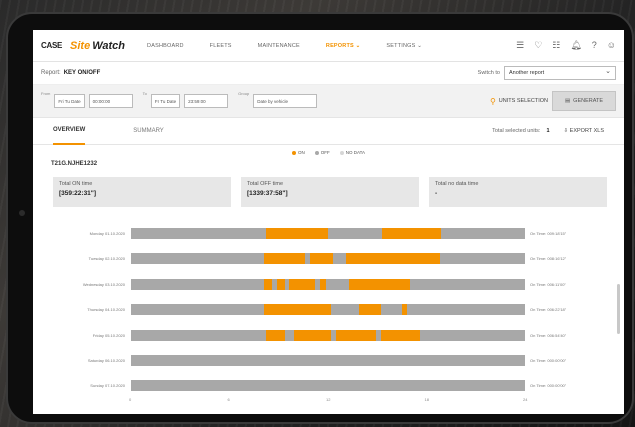 This screenshot has width=635, height=427. I want to click on on-time-label: On Time: 000:00'00", so click(548, 386).